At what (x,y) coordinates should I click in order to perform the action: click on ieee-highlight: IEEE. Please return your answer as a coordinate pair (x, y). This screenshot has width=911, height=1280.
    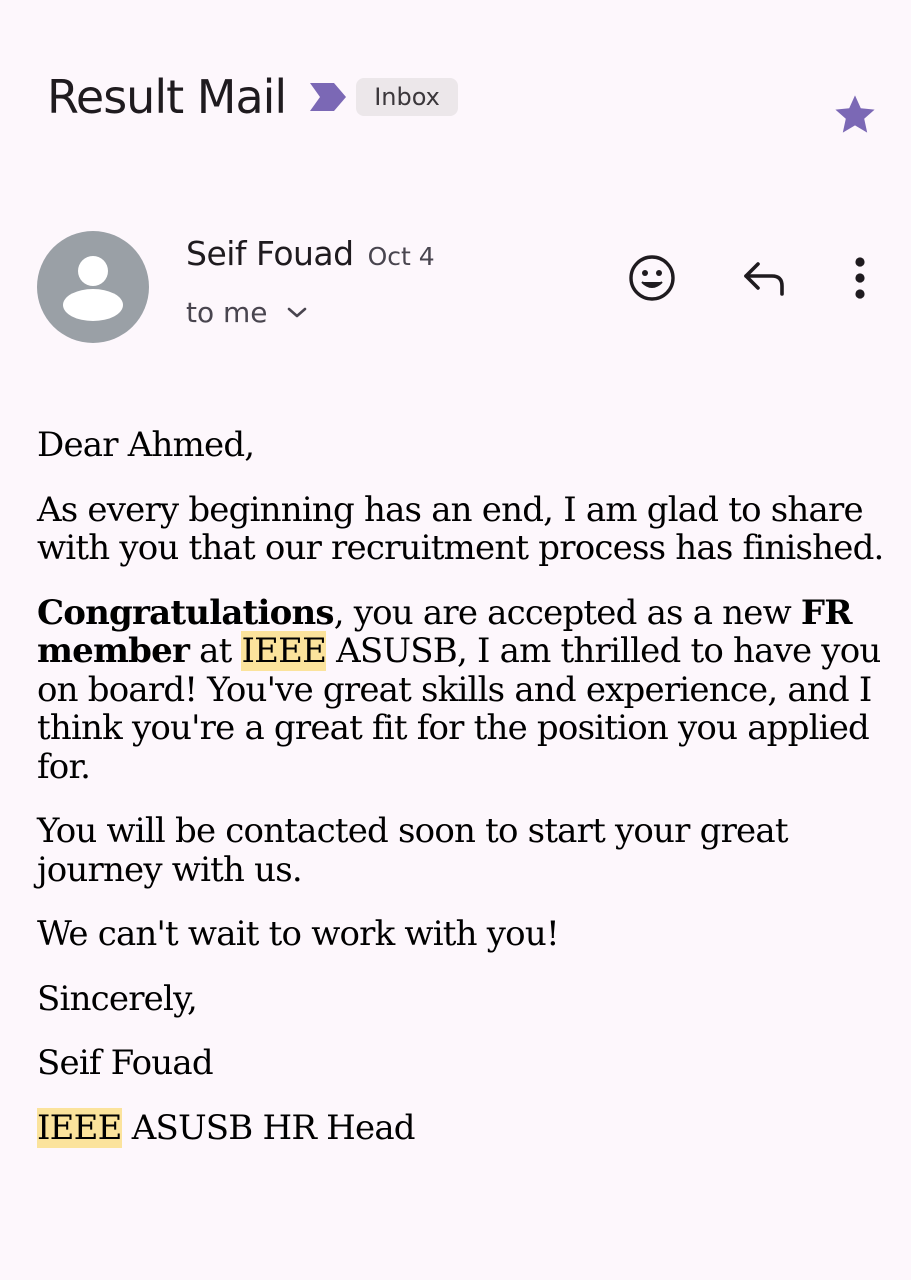
    Looking at the image, I should click on (284, 651).